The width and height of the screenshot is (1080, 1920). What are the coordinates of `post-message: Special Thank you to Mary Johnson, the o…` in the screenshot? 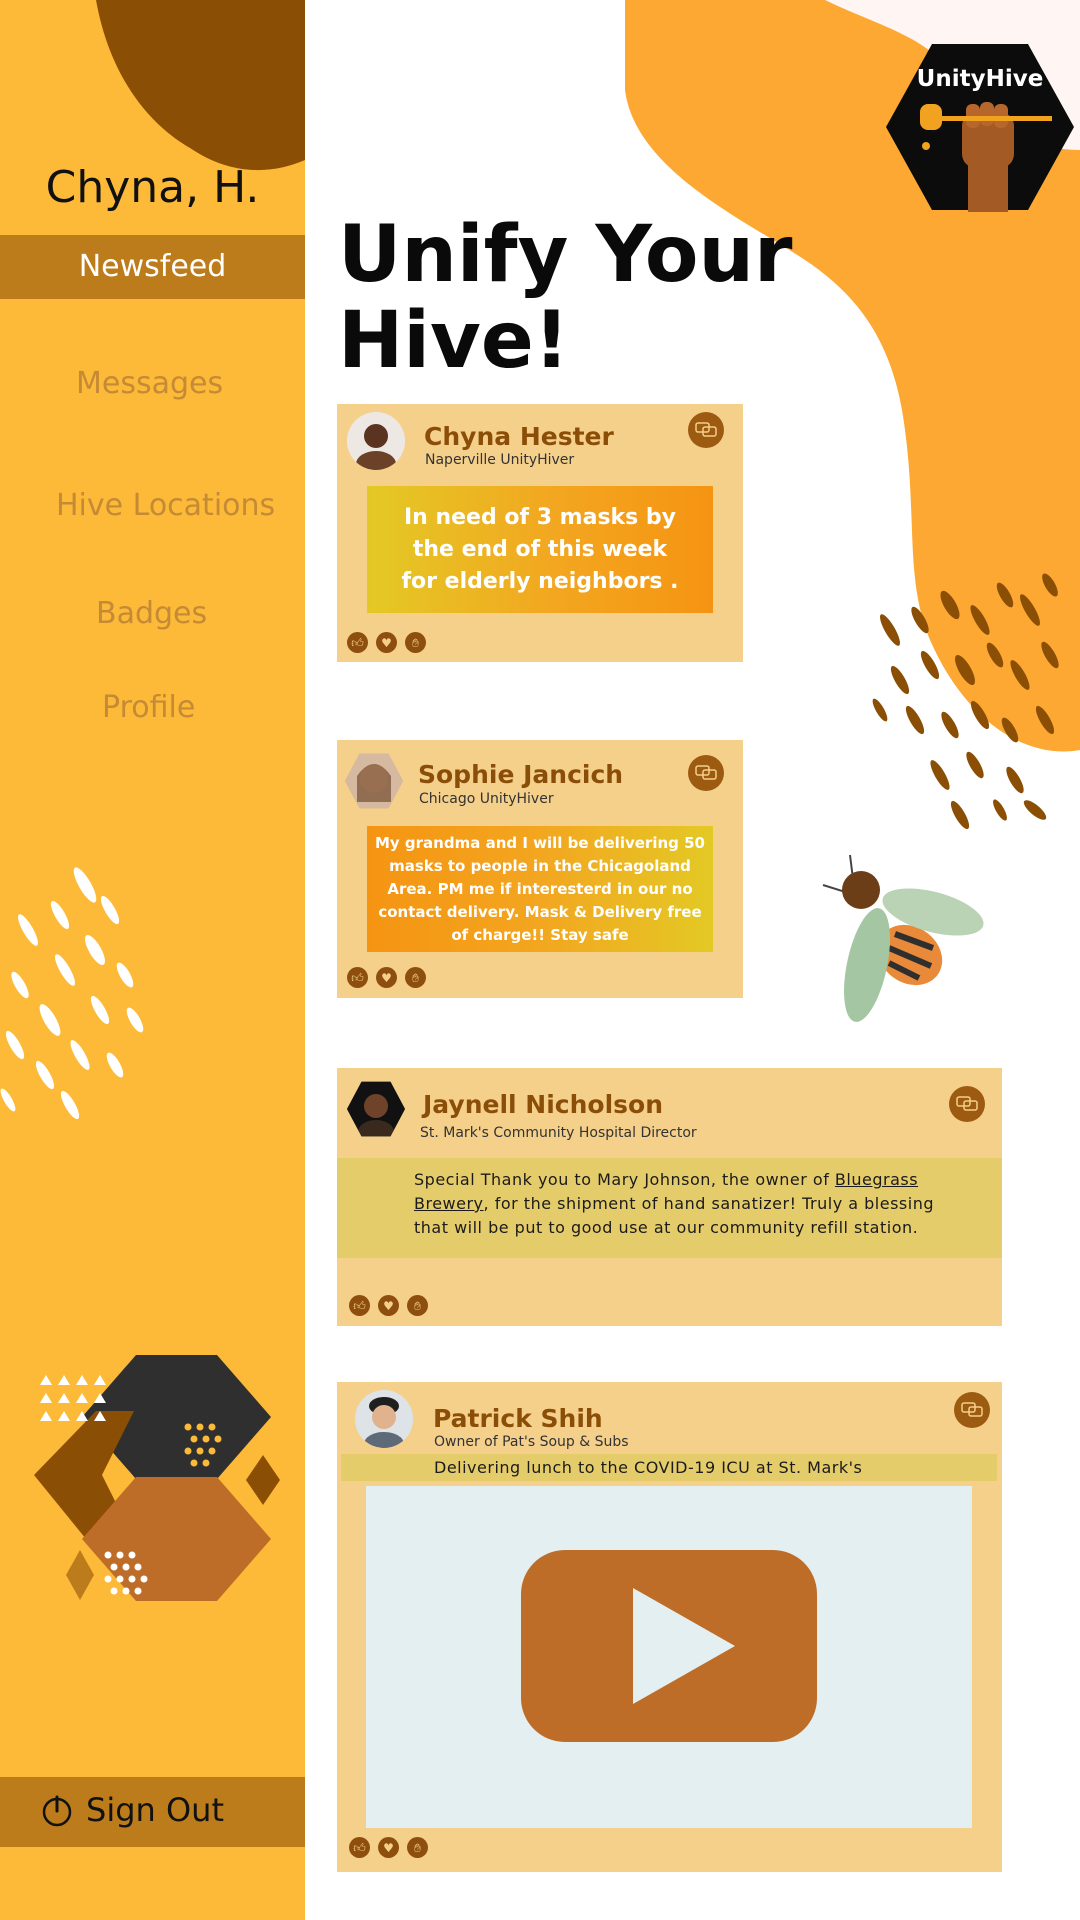 It's located at (669, 1208).